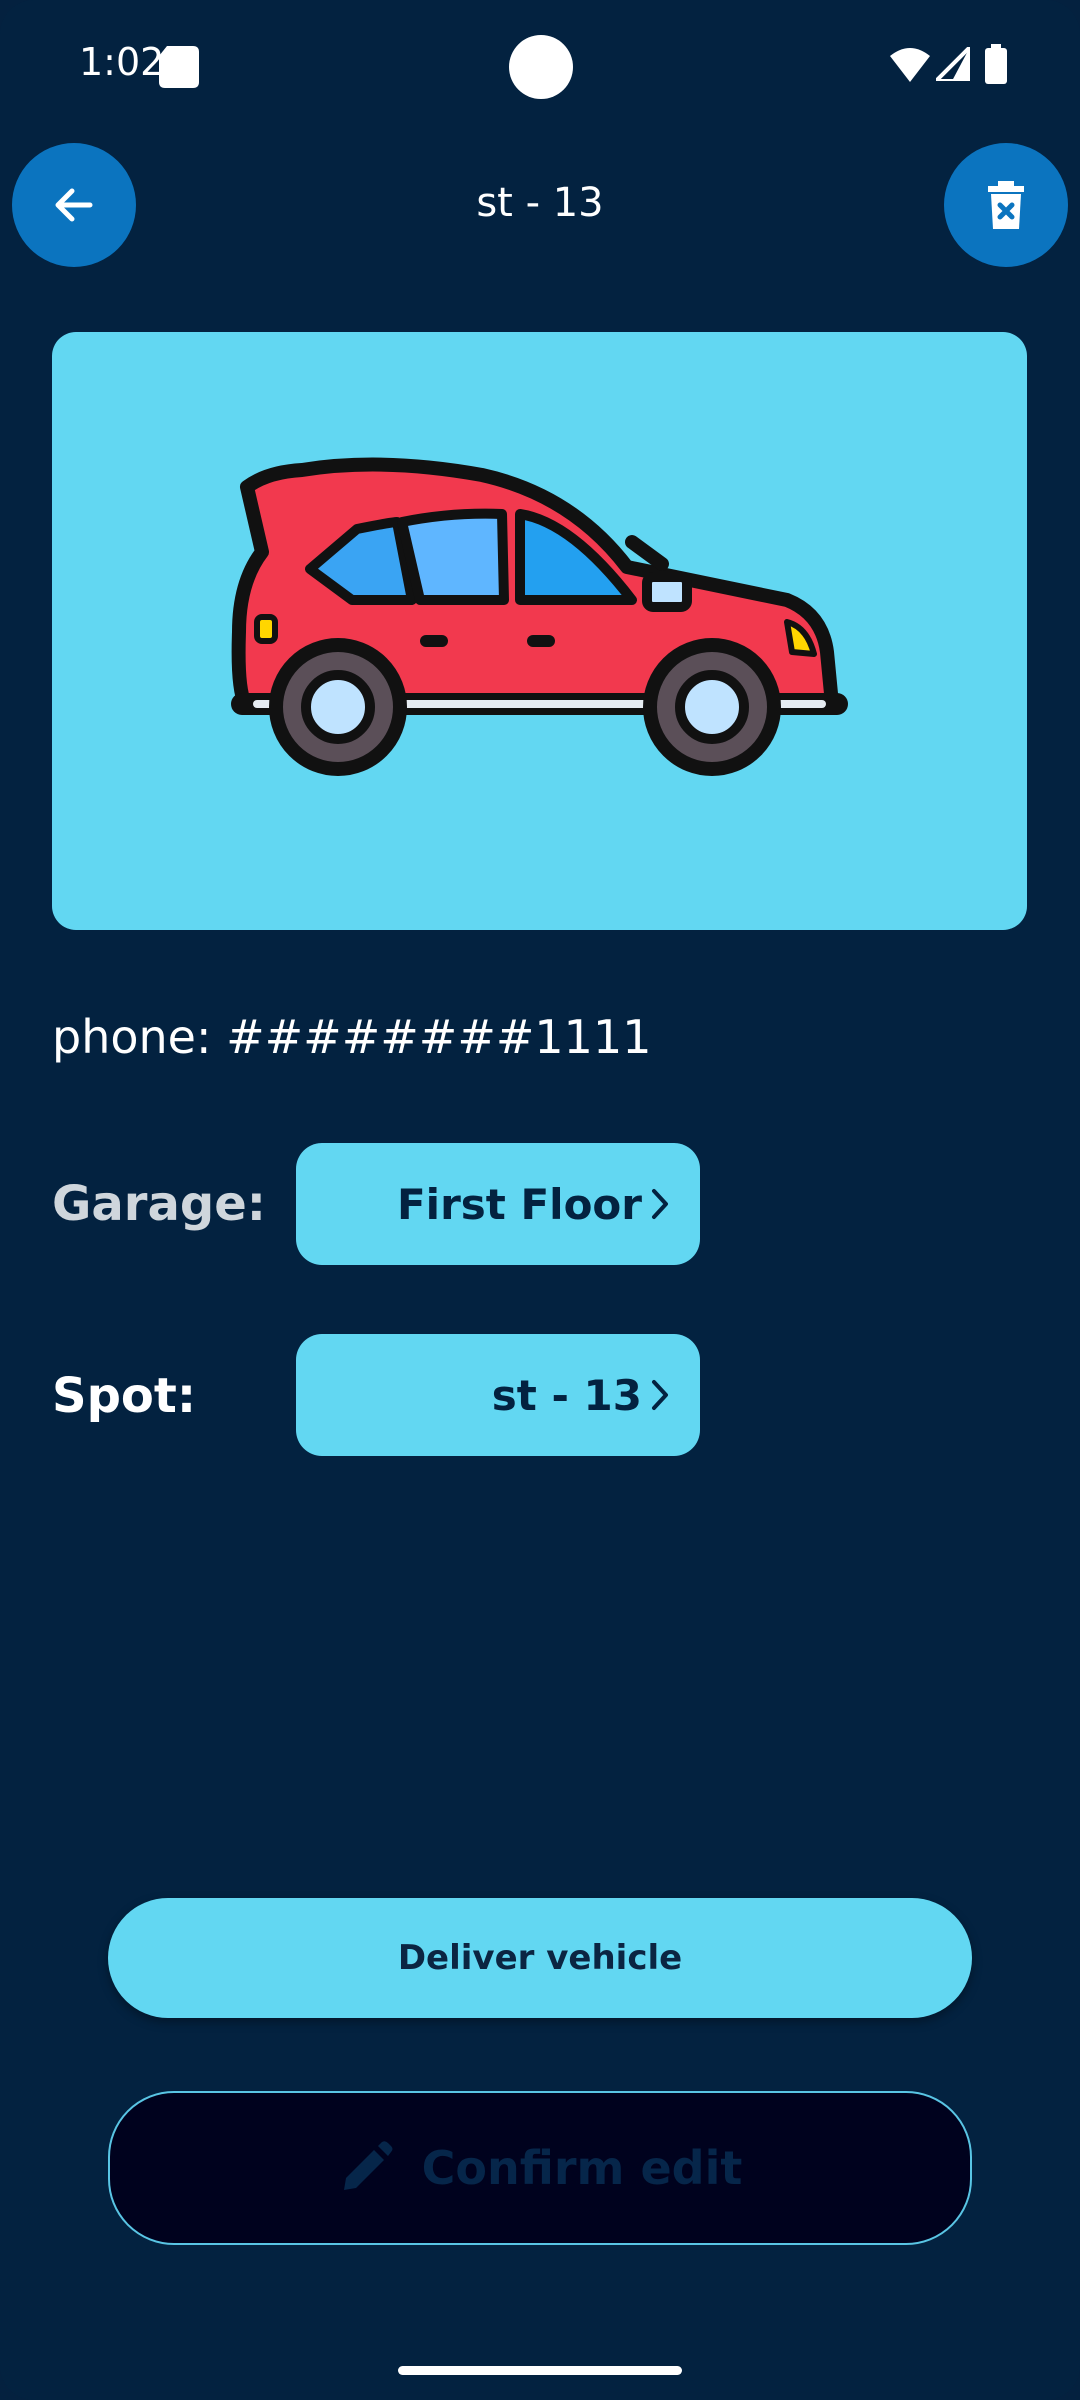  I want to click on delete-button, so click(1006, 205).